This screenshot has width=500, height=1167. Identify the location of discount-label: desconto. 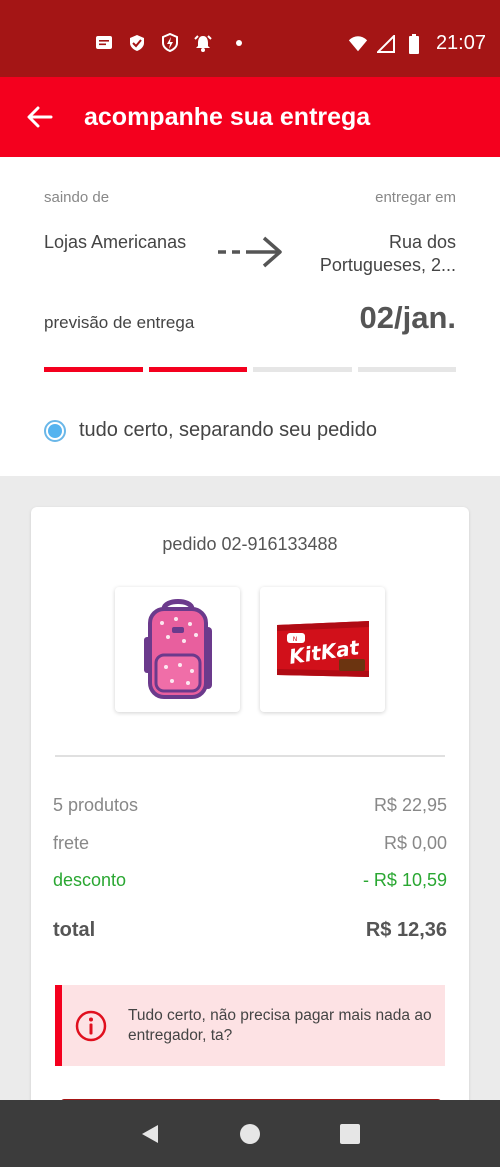
(90, 880).